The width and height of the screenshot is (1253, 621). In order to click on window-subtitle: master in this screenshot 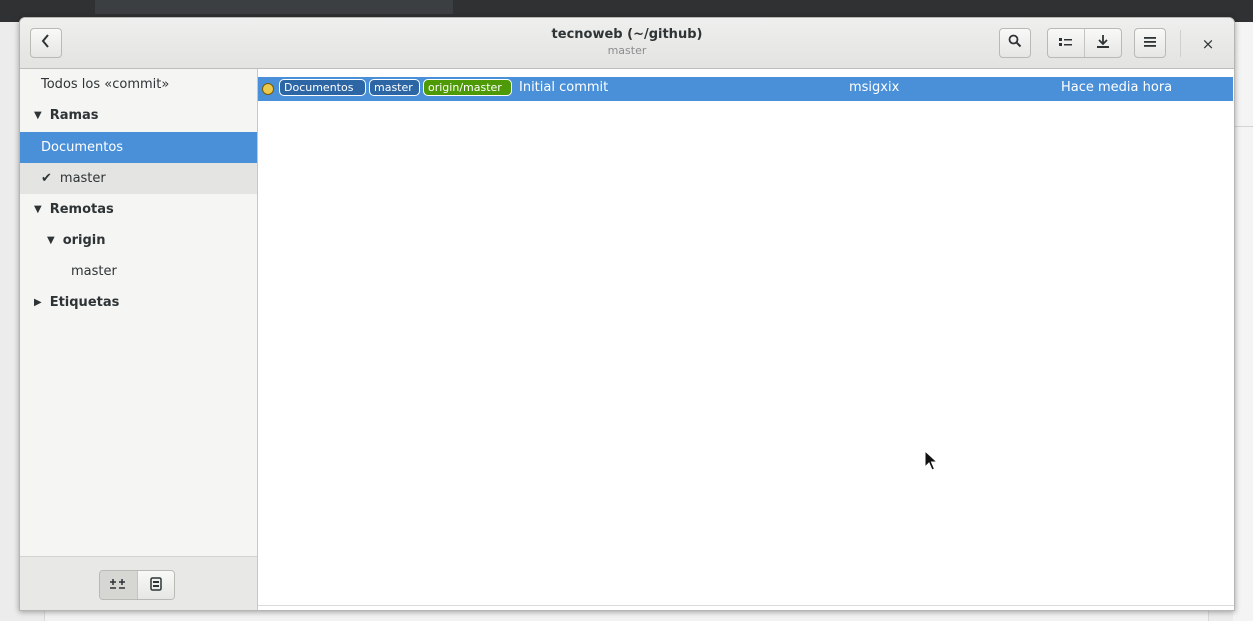, I will do `click(627, 50)`.